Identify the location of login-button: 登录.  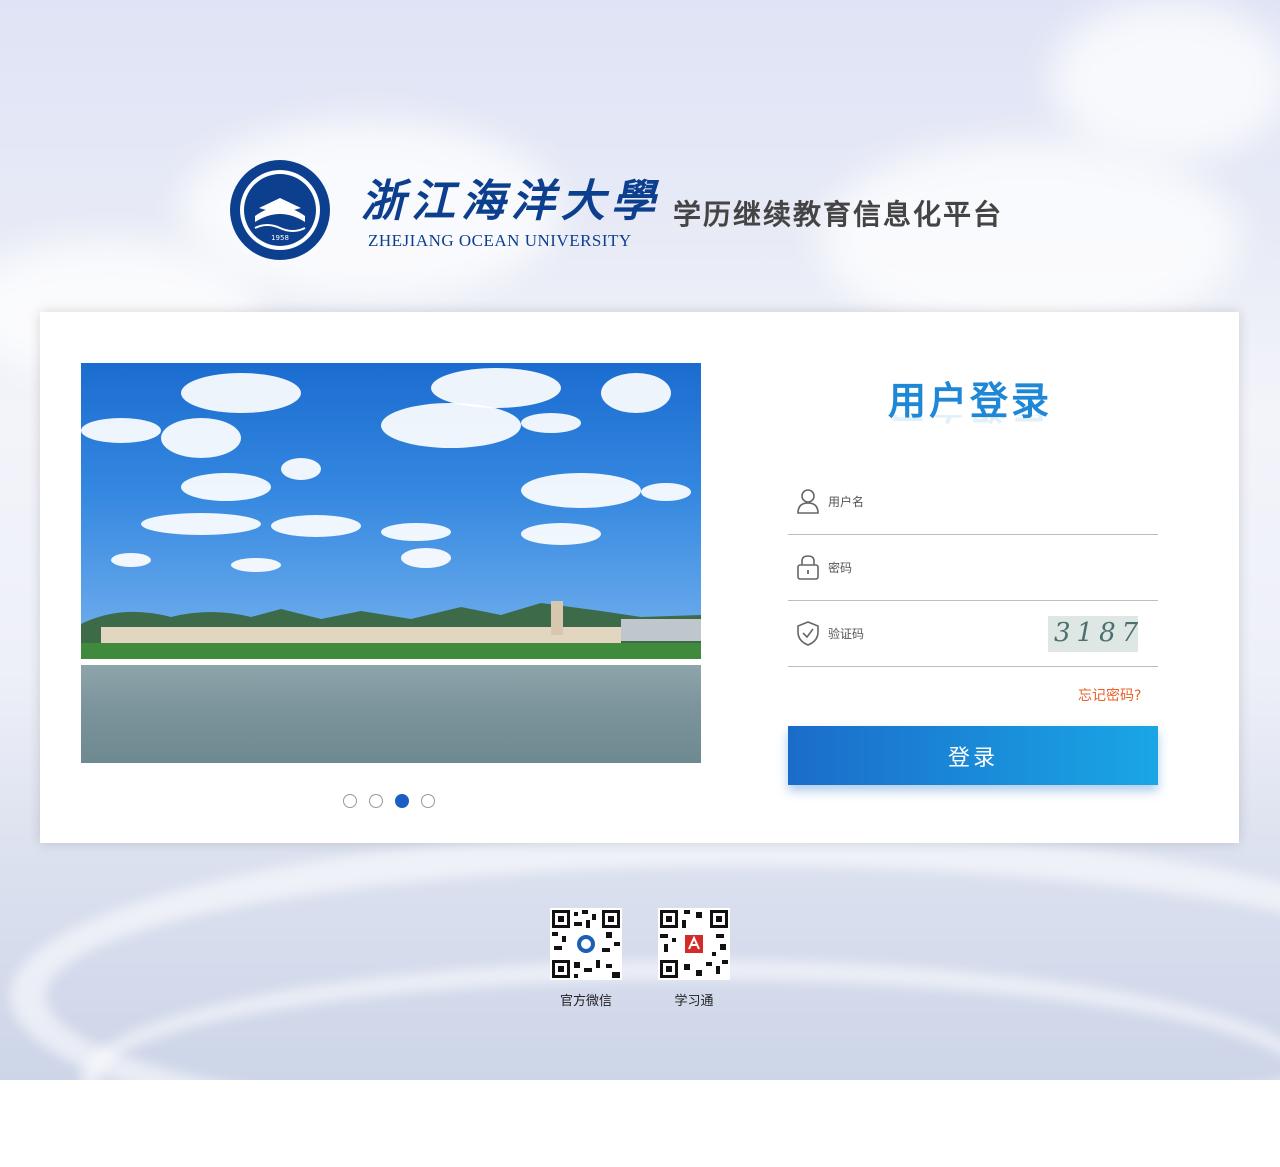
(973, 755).